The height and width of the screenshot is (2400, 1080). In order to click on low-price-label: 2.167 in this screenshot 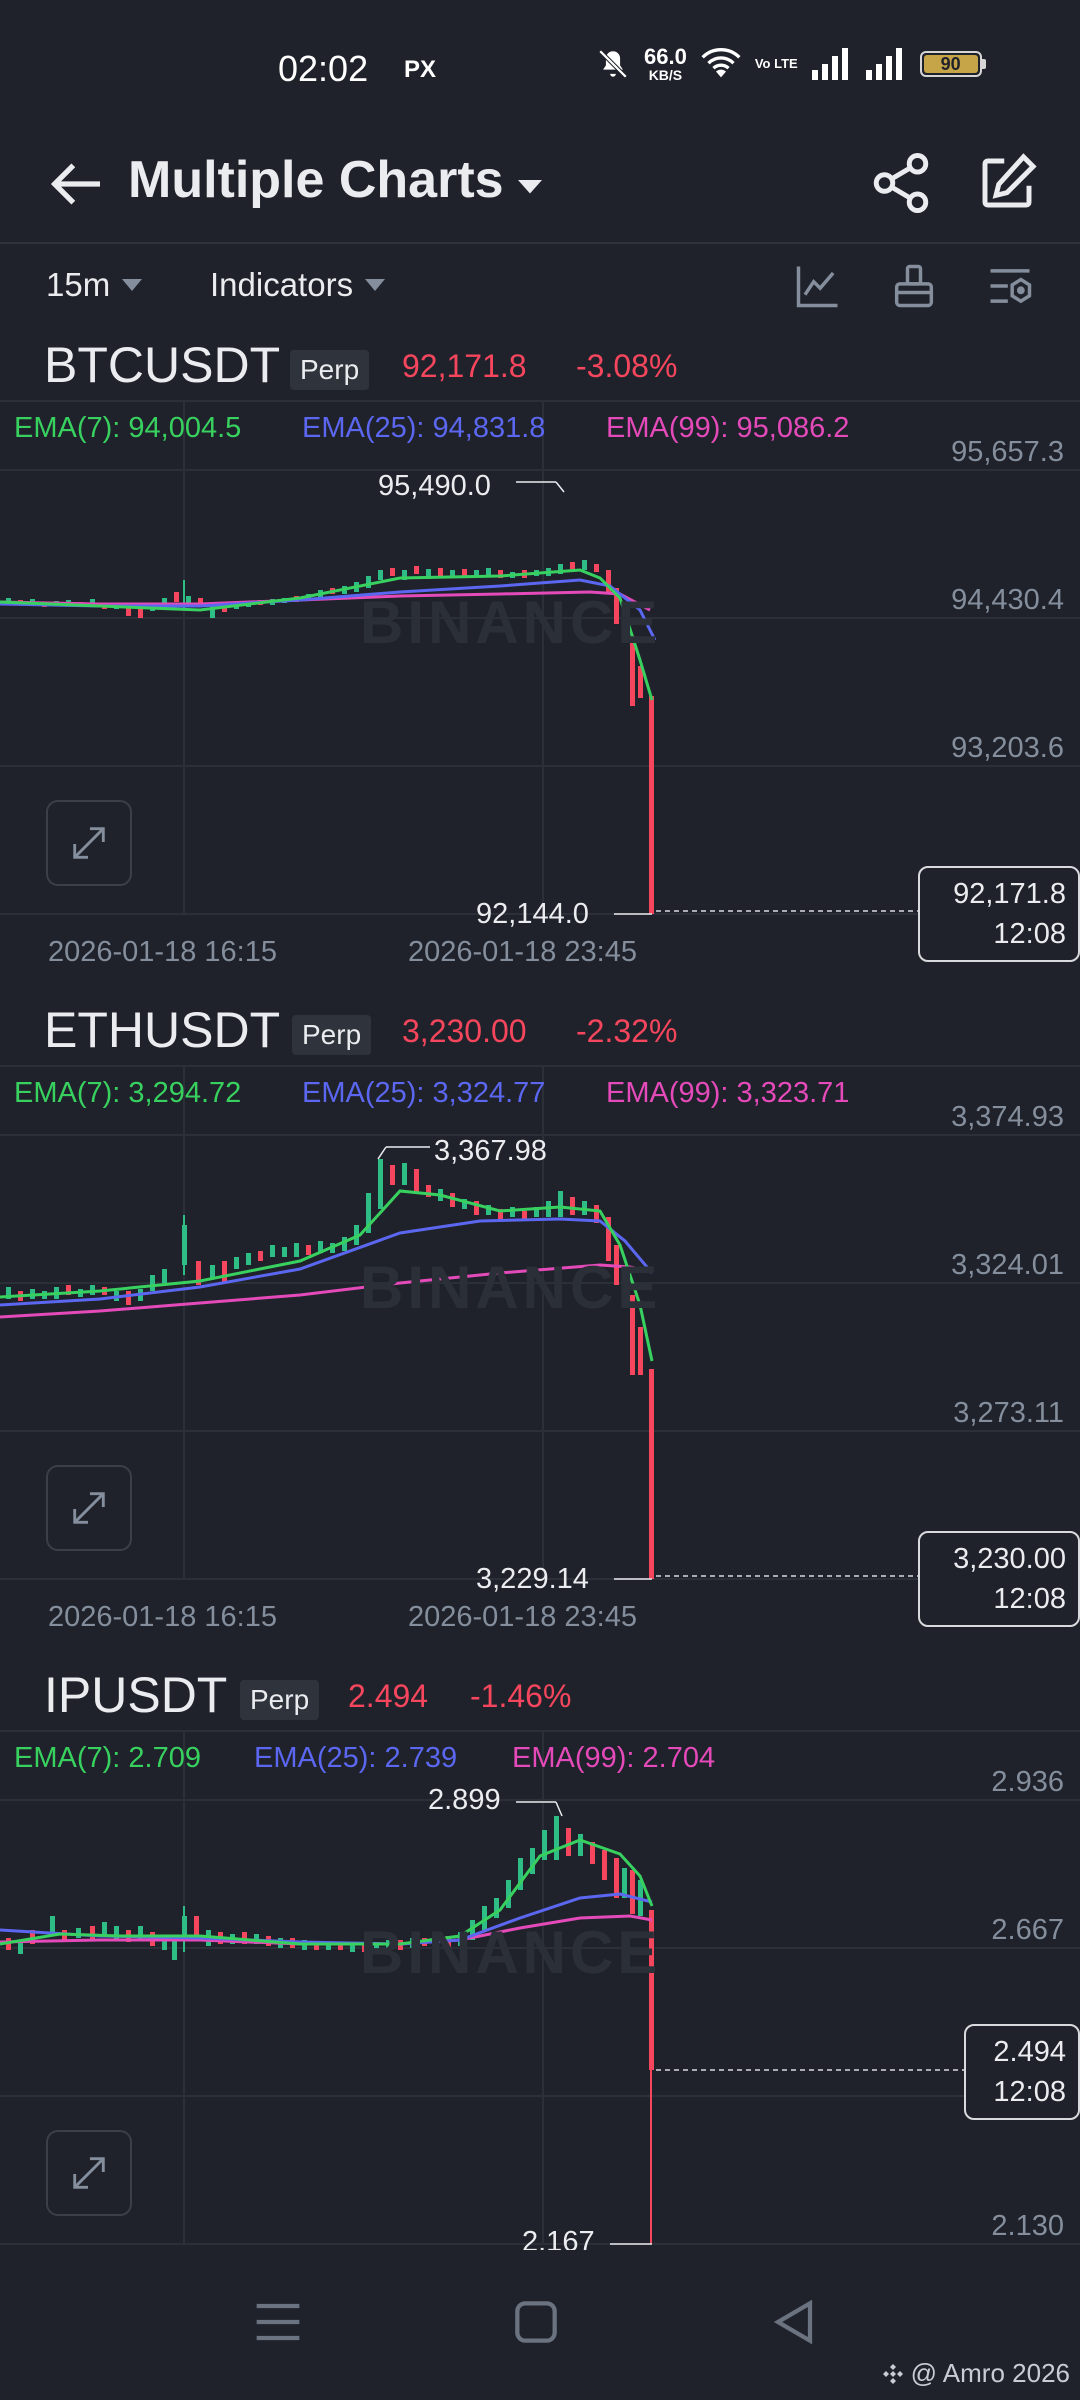, I will do `click(558, 2238)`.